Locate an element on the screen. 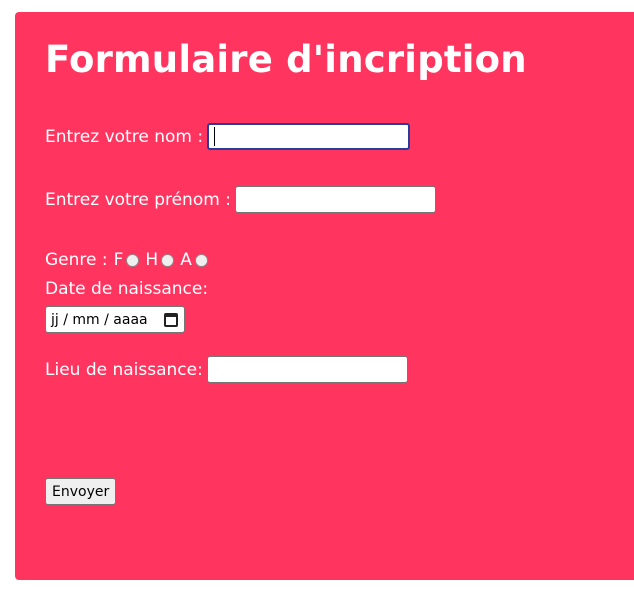  genre-option-f-label: F is located at coordinates (118, 260).